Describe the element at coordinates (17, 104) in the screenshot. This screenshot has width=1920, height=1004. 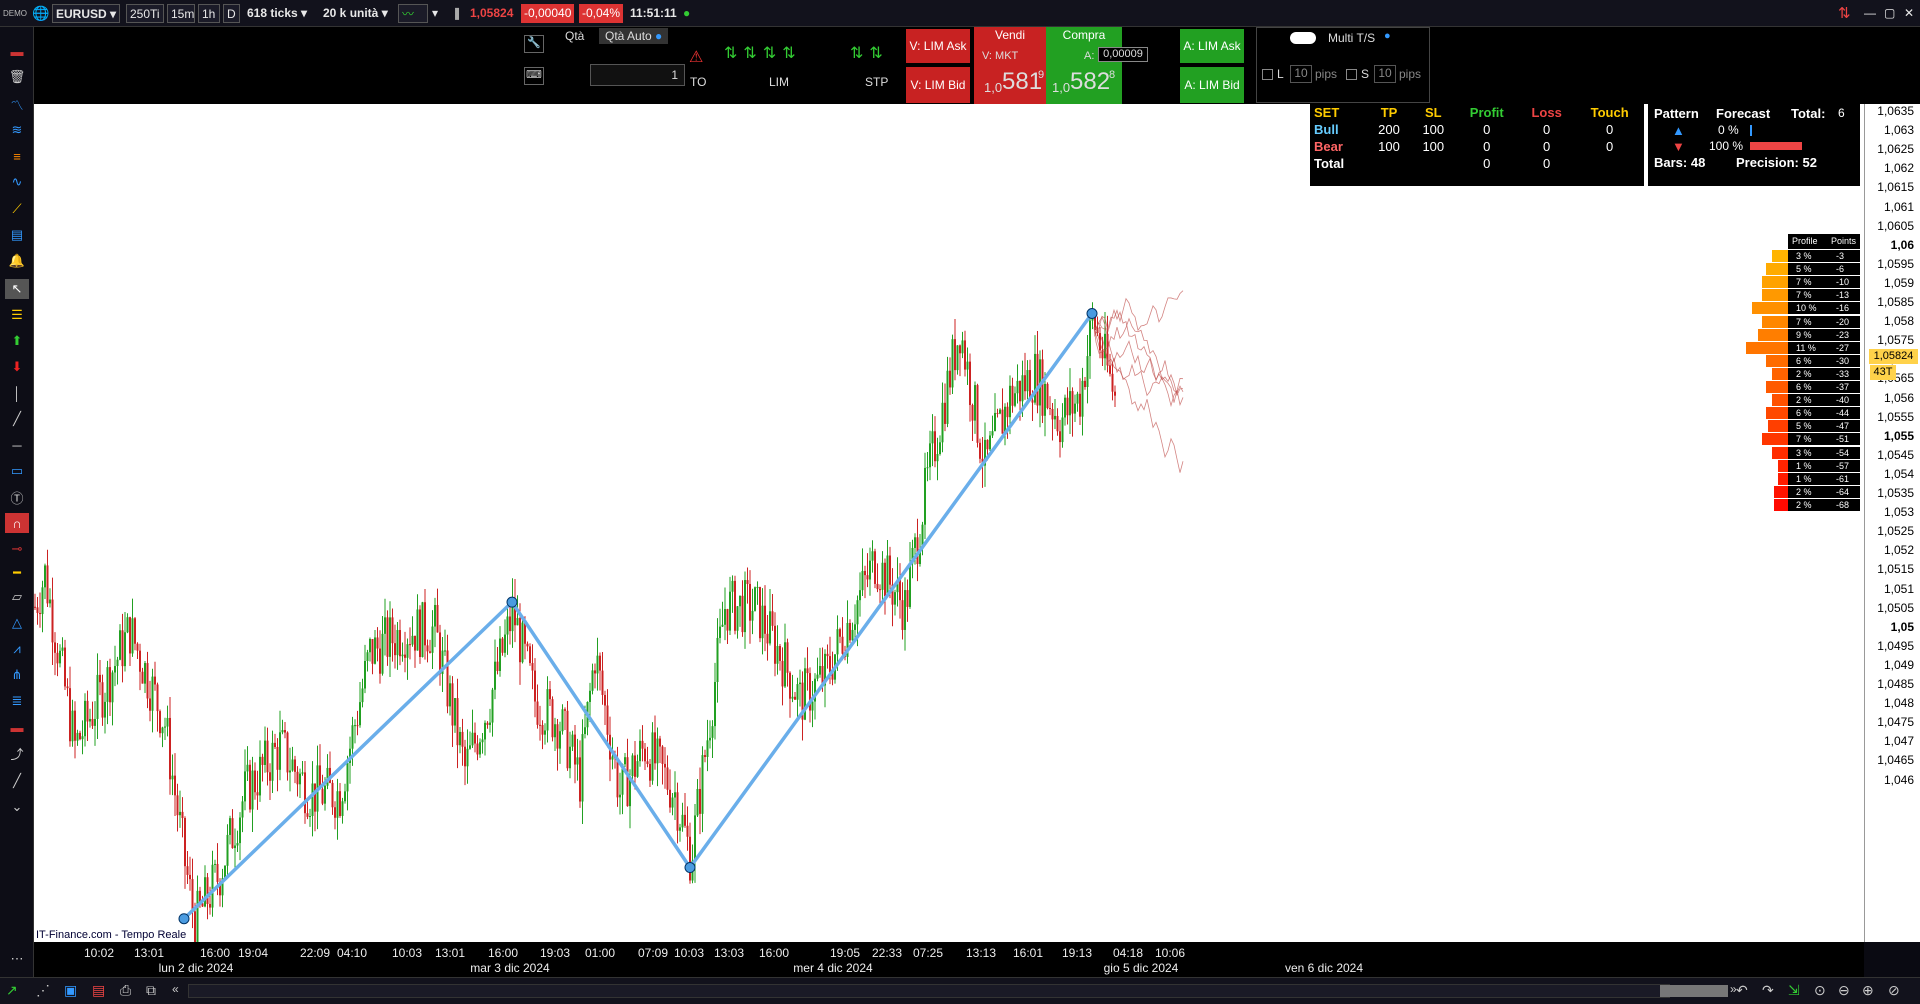
I see `trend-icon: 〽` at that location.